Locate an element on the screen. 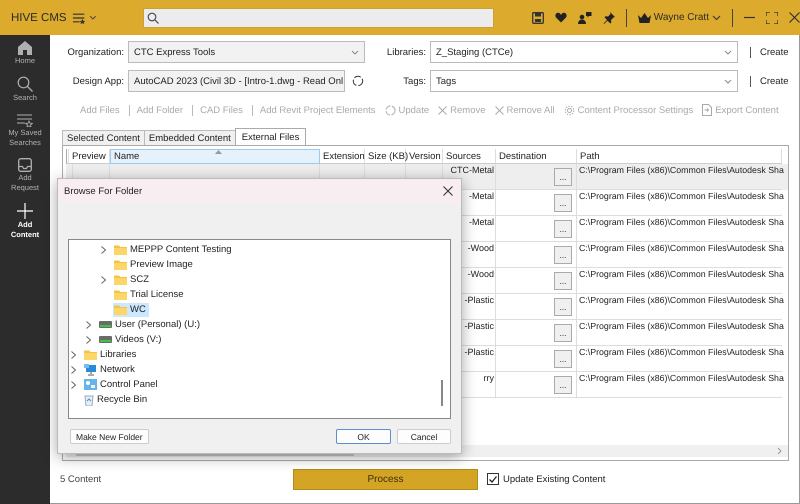 Image resolution: width=800 pixels, height=504 pixels. field-label: Organization: is located at coordinates (95, 52).